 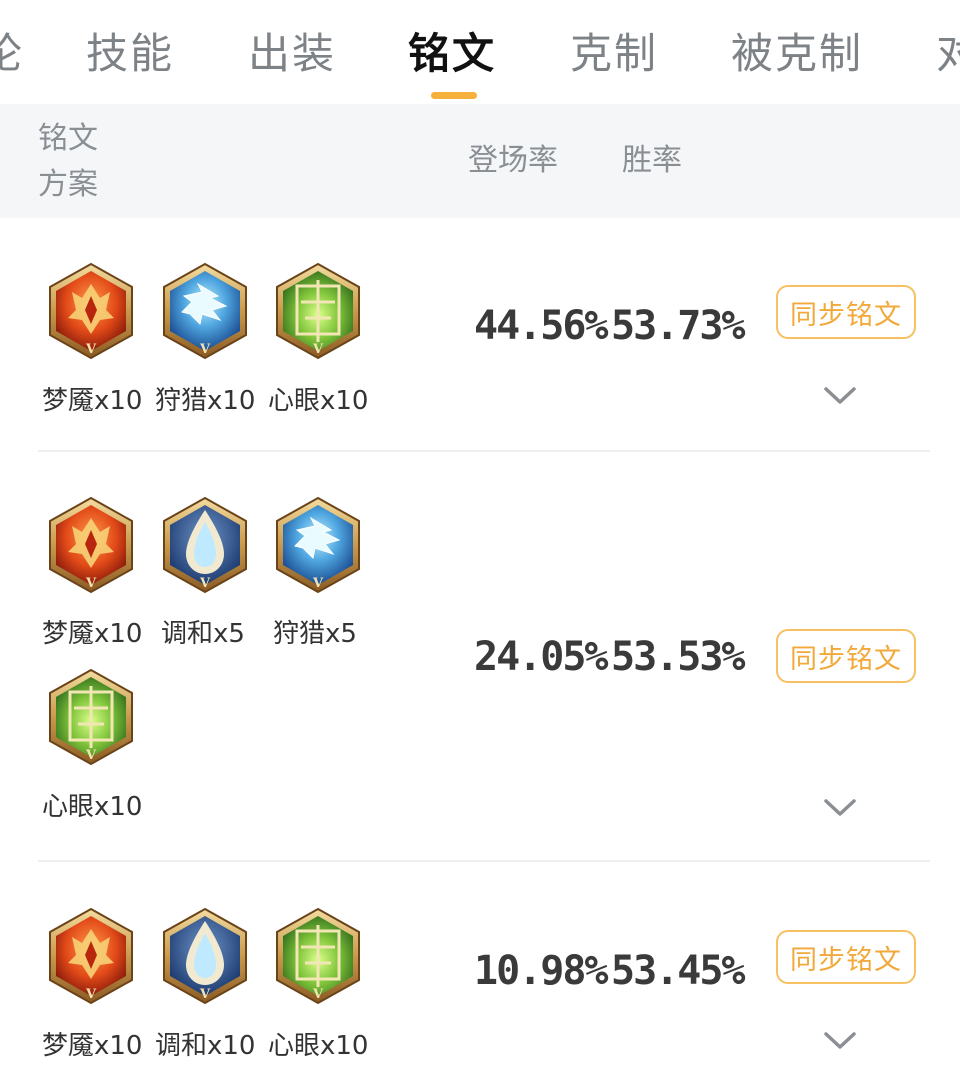 What do you see at coordinates (203, 634) in the screenshot?
I see `rune-label: 调和x5` at bounding box center [203, 634].